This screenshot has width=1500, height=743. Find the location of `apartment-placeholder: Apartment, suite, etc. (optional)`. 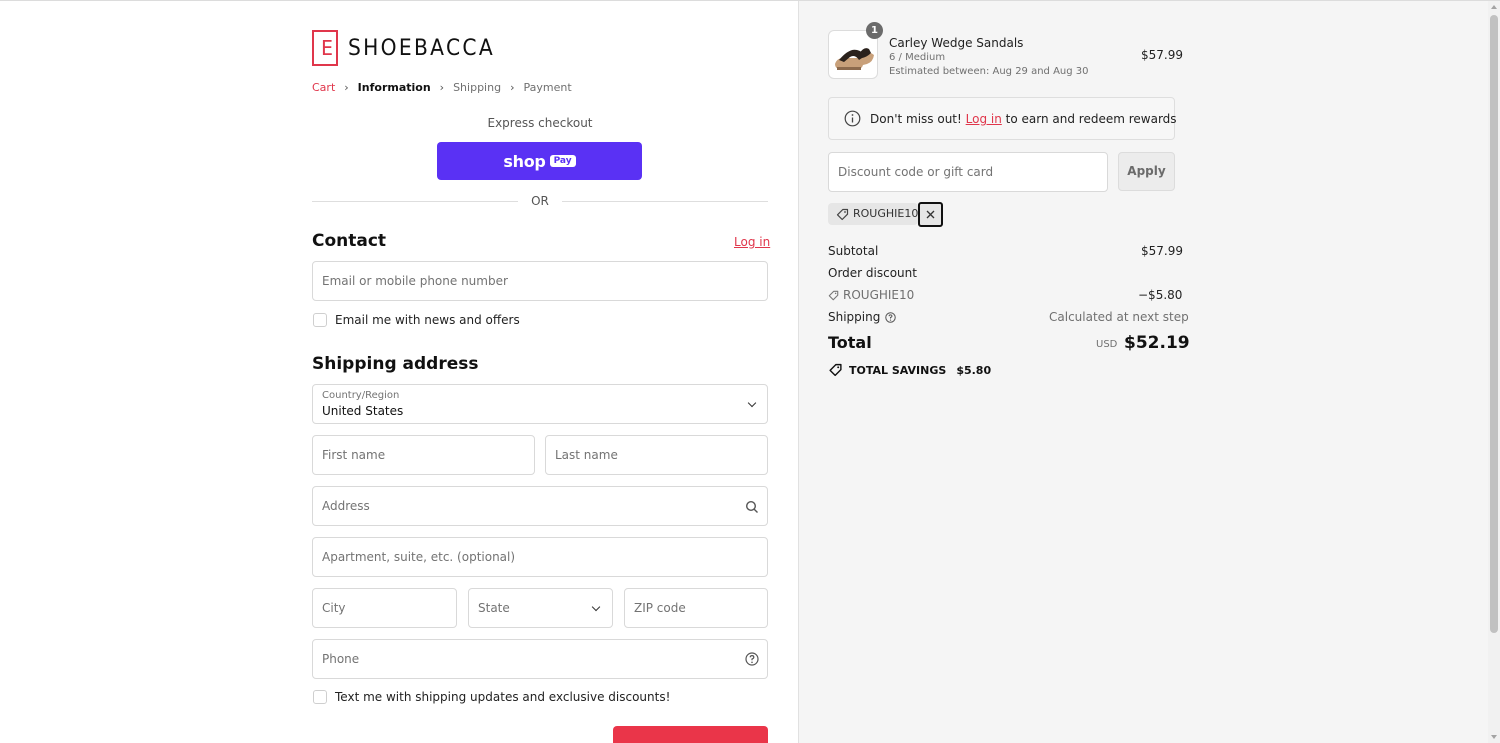

apartment-placeholder: Apartment, suite, etc. (optional) is located at coordinates (419, 557).